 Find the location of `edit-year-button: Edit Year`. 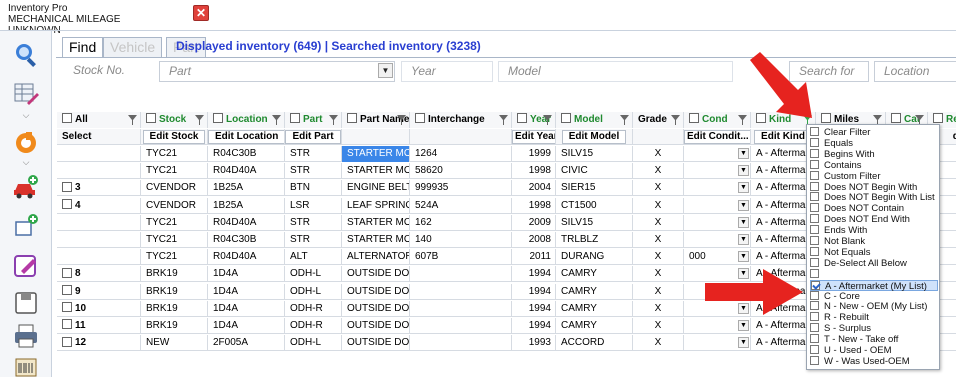

edit-year-button: Edit Year is located at coordinates (533, 137).